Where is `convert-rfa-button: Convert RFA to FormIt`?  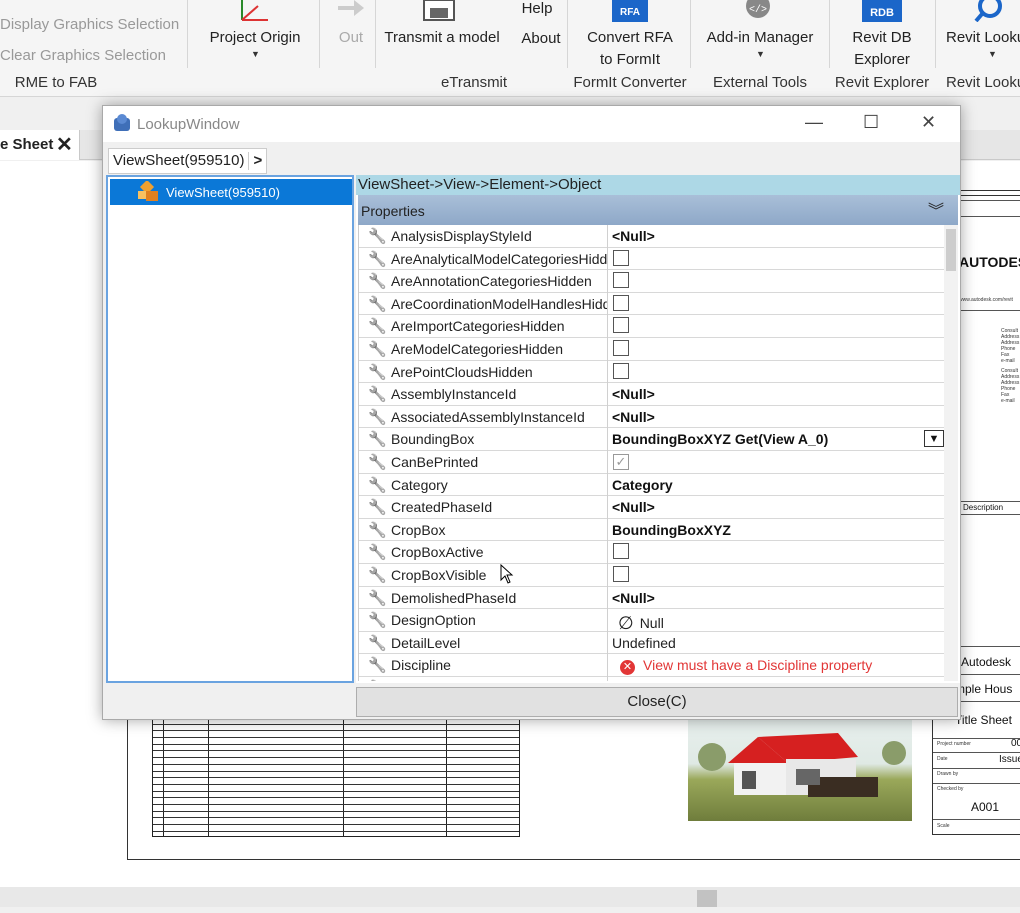
convert-rfa-button: Convert RFA to FormIt is located at coordinates (630, 49).